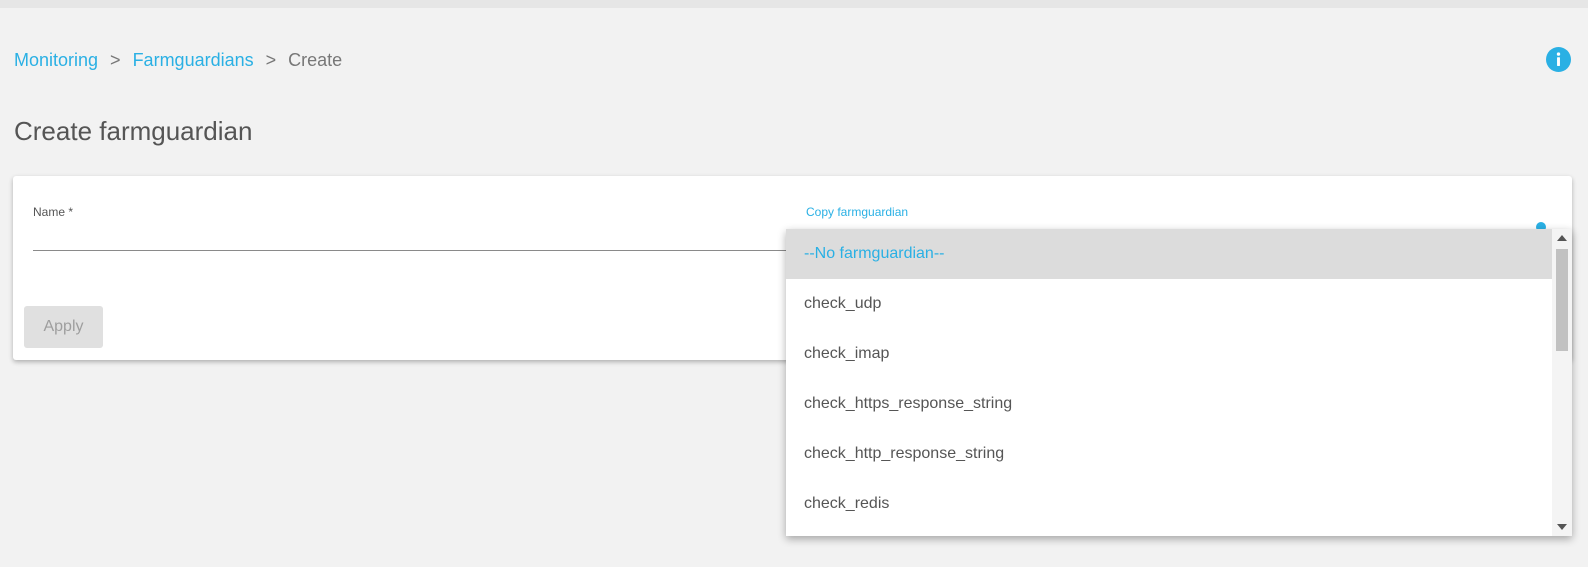 Image resolution: width=1588 pixels, height=567 pixels. What do you see at coordinates (1169, 404) in the screenshot?
I see `dropdown-option-check-https-response-string: check_https_response_string` at bounding box center [1169, 404].